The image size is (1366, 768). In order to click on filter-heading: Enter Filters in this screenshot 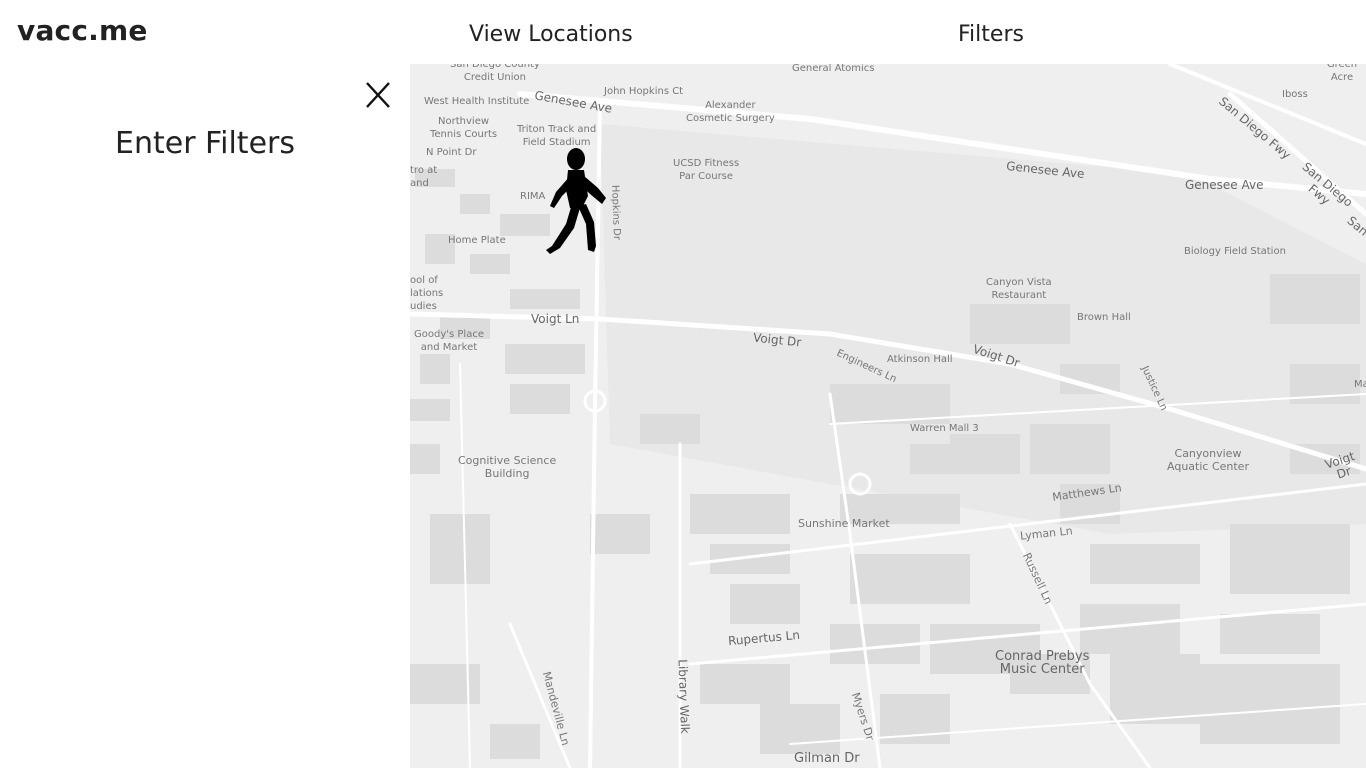, I will do `click(205, 143)`.